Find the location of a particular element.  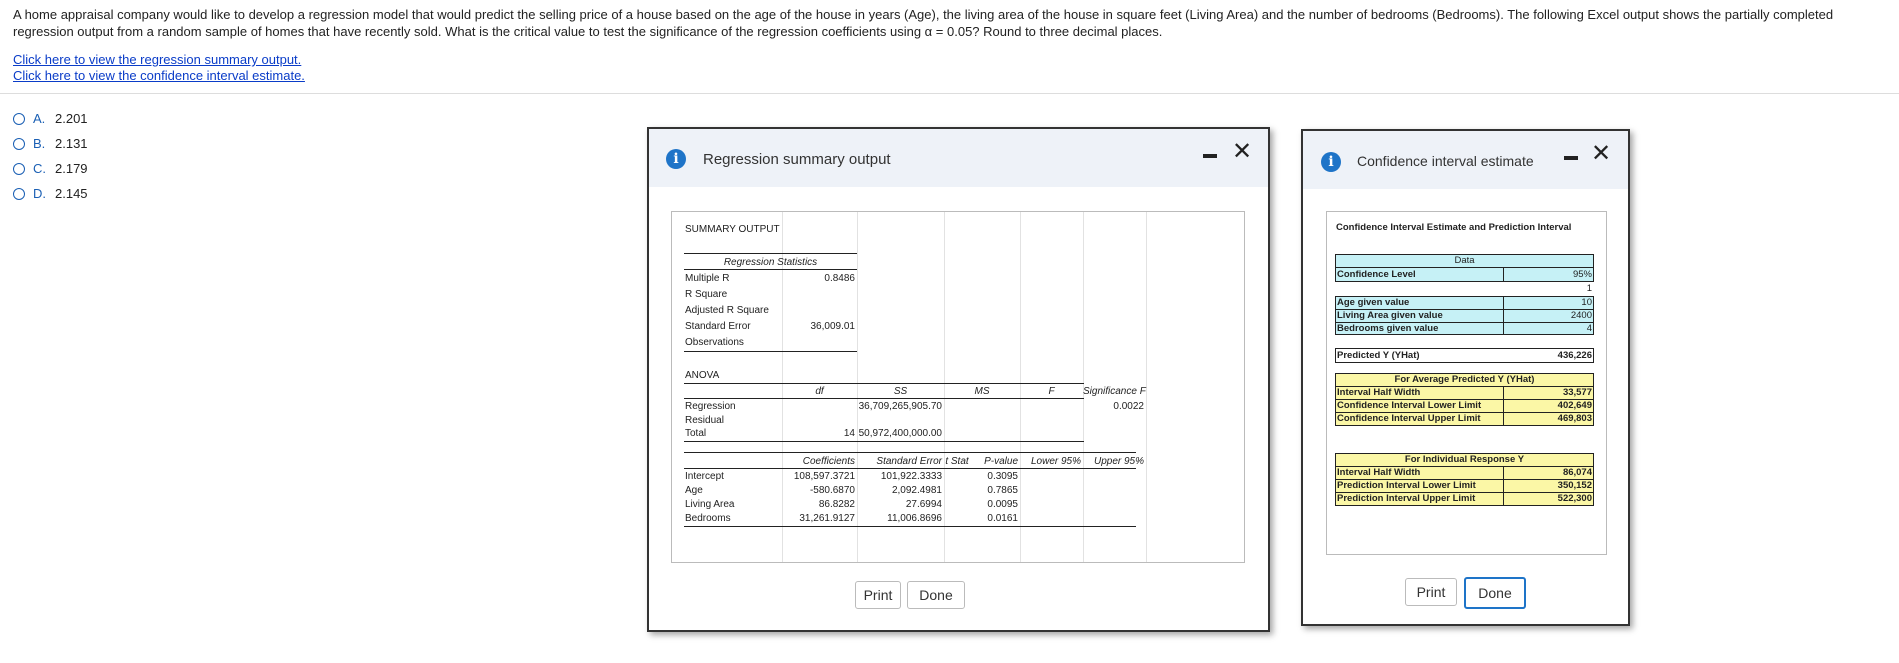

anova-df: 14 is located at coordinates (849, 433).